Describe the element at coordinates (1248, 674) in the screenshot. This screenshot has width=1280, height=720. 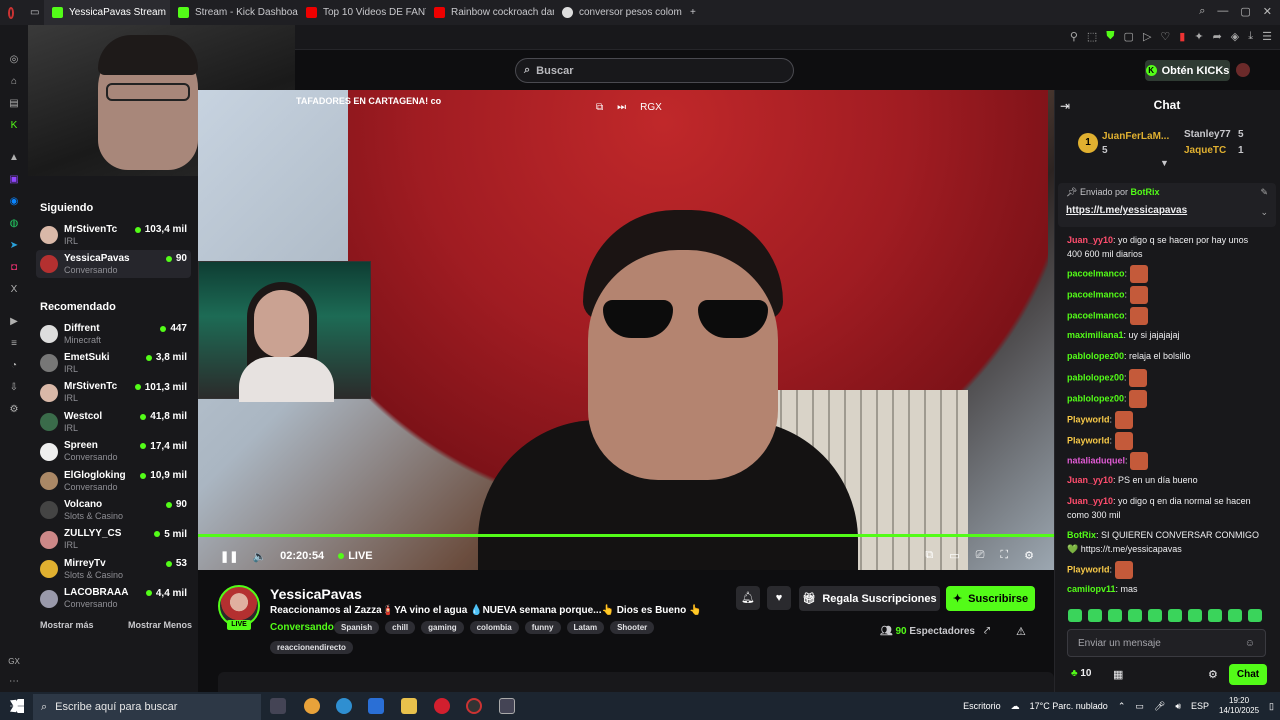
I see `chat-send-button: Chat` at that location.